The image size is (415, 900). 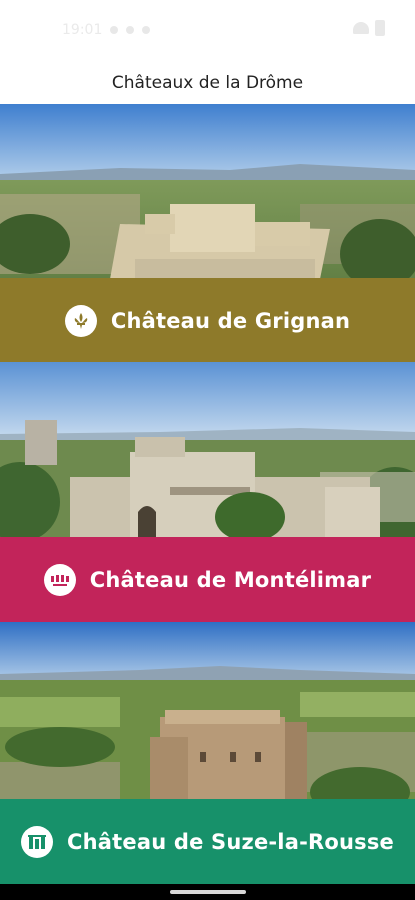 What do you see at coordinates (380, 28) in the screenshot?
I see `battery-icon` at bounding box center [380, 28].